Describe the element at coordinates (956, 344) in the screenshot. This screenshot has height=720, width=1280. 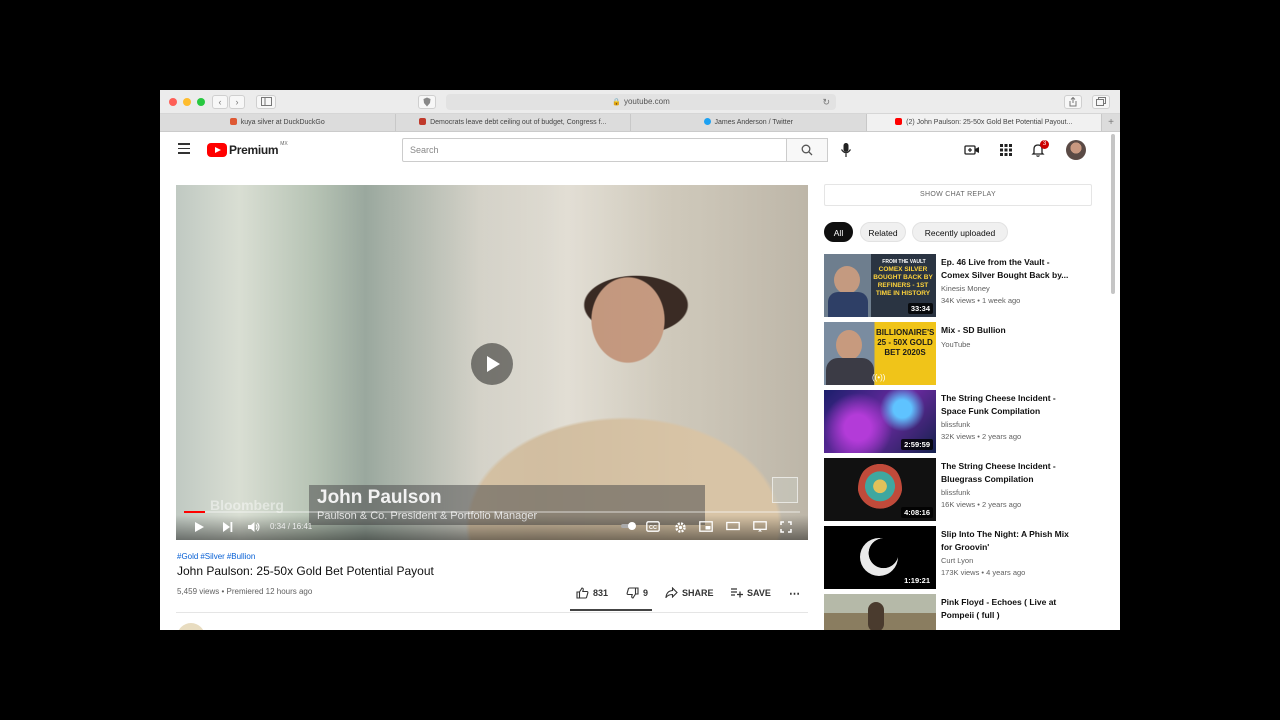
I see `recommended-channel: YouTube` at that location.